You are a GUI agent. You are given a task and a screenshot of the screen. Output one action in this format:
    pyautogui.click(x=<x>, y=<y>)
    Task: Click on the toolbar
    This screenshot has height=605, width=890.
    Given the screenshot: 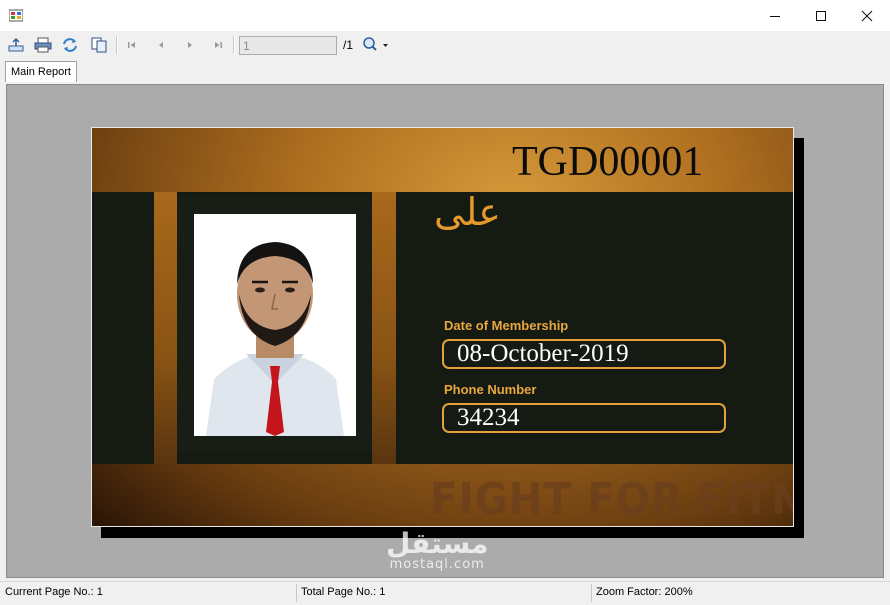 What is the action you would take?
    pyautogui.click(x=445, y=45)
    